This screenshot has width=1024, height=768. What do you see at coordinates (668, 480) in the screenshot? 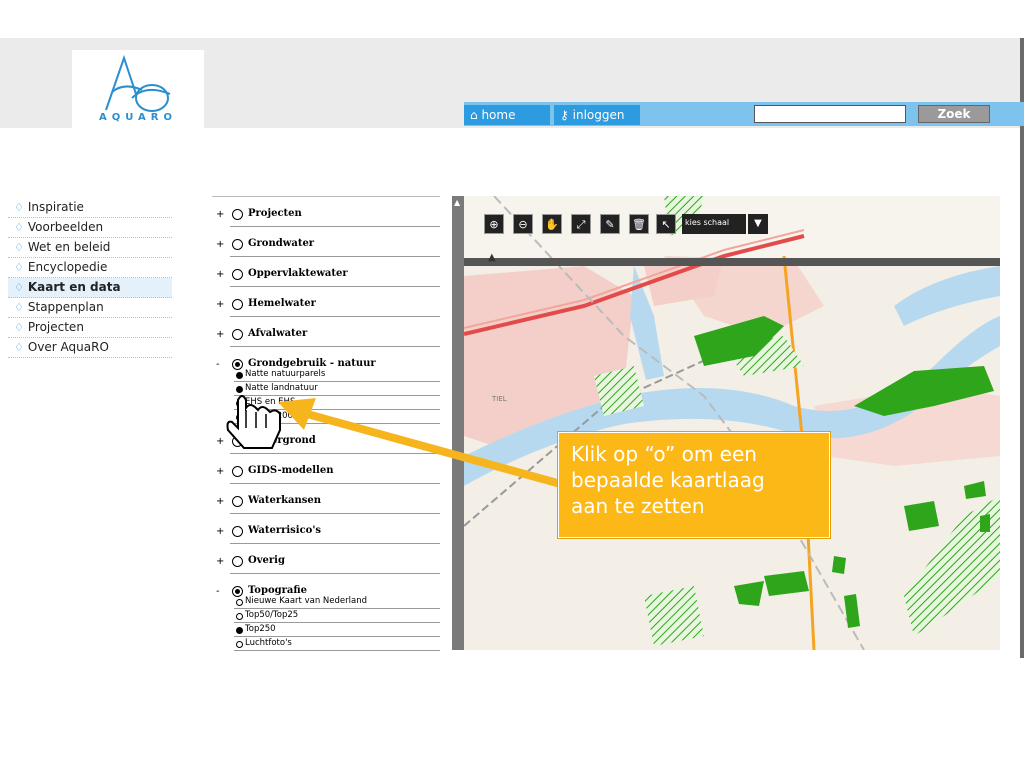
I see `callout-line: bepaalde kaartlaag` at bounding box center [668, 480].